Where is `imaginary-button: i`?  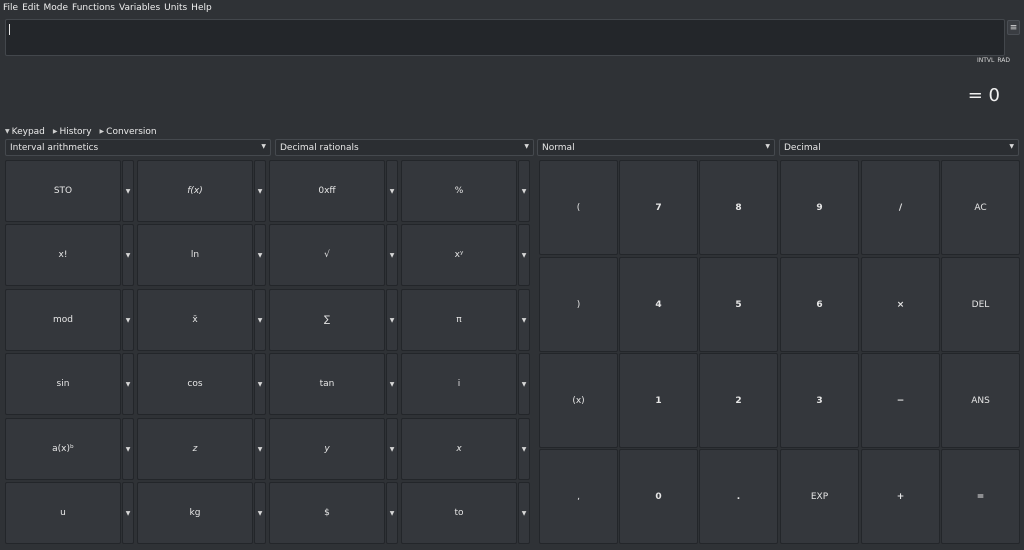
imaginary-button: i is located at coordinates (459, 384).